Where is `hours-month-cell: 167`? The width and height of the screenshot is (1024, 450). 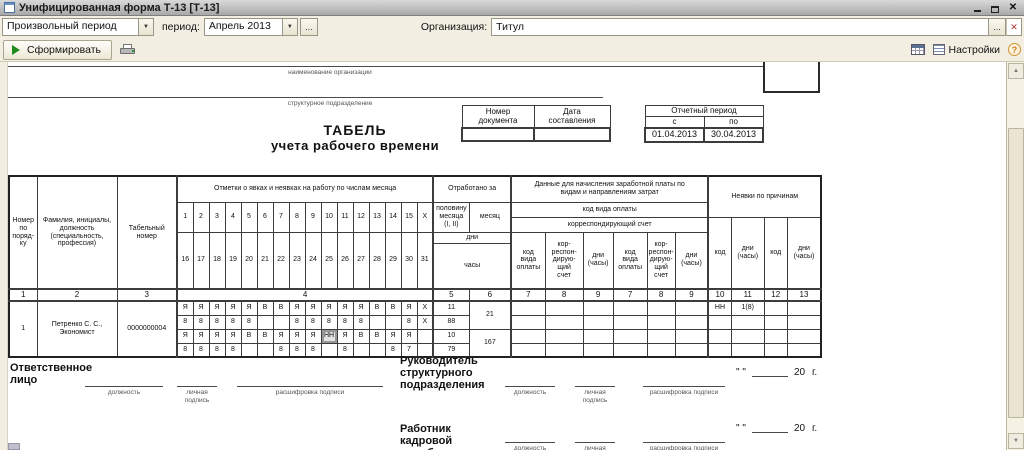
hours-month-cell: 167 is located at coordinates (490, 343).